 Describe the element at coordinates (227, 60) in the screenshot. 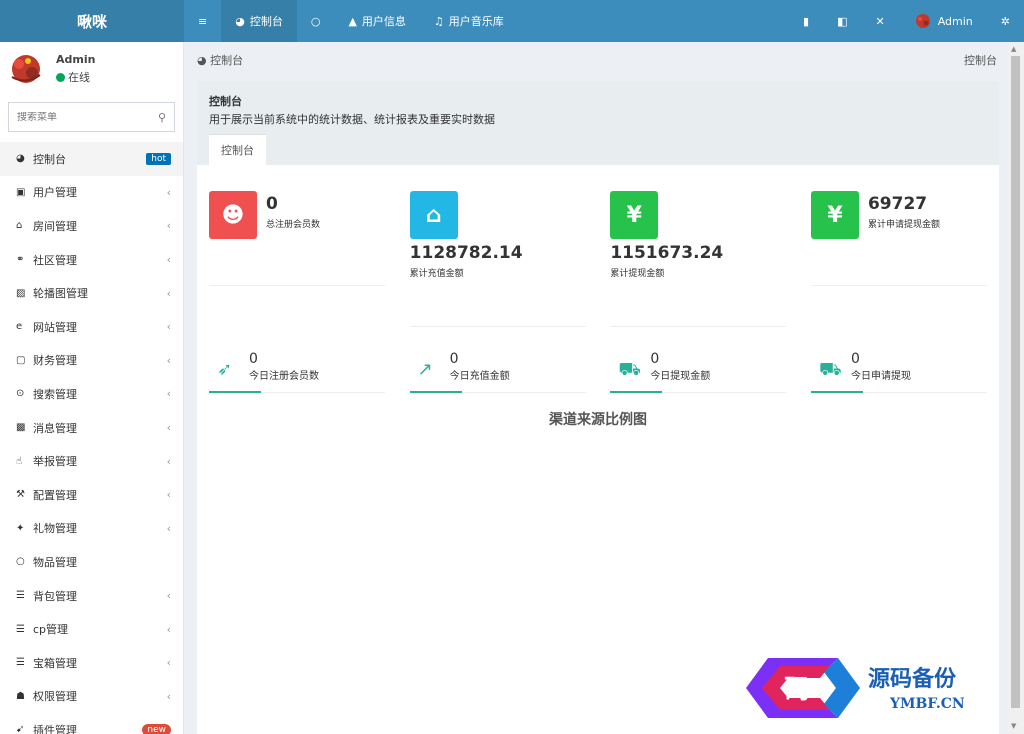

I see `breadcrumb-current-label: 控制台` at that location.